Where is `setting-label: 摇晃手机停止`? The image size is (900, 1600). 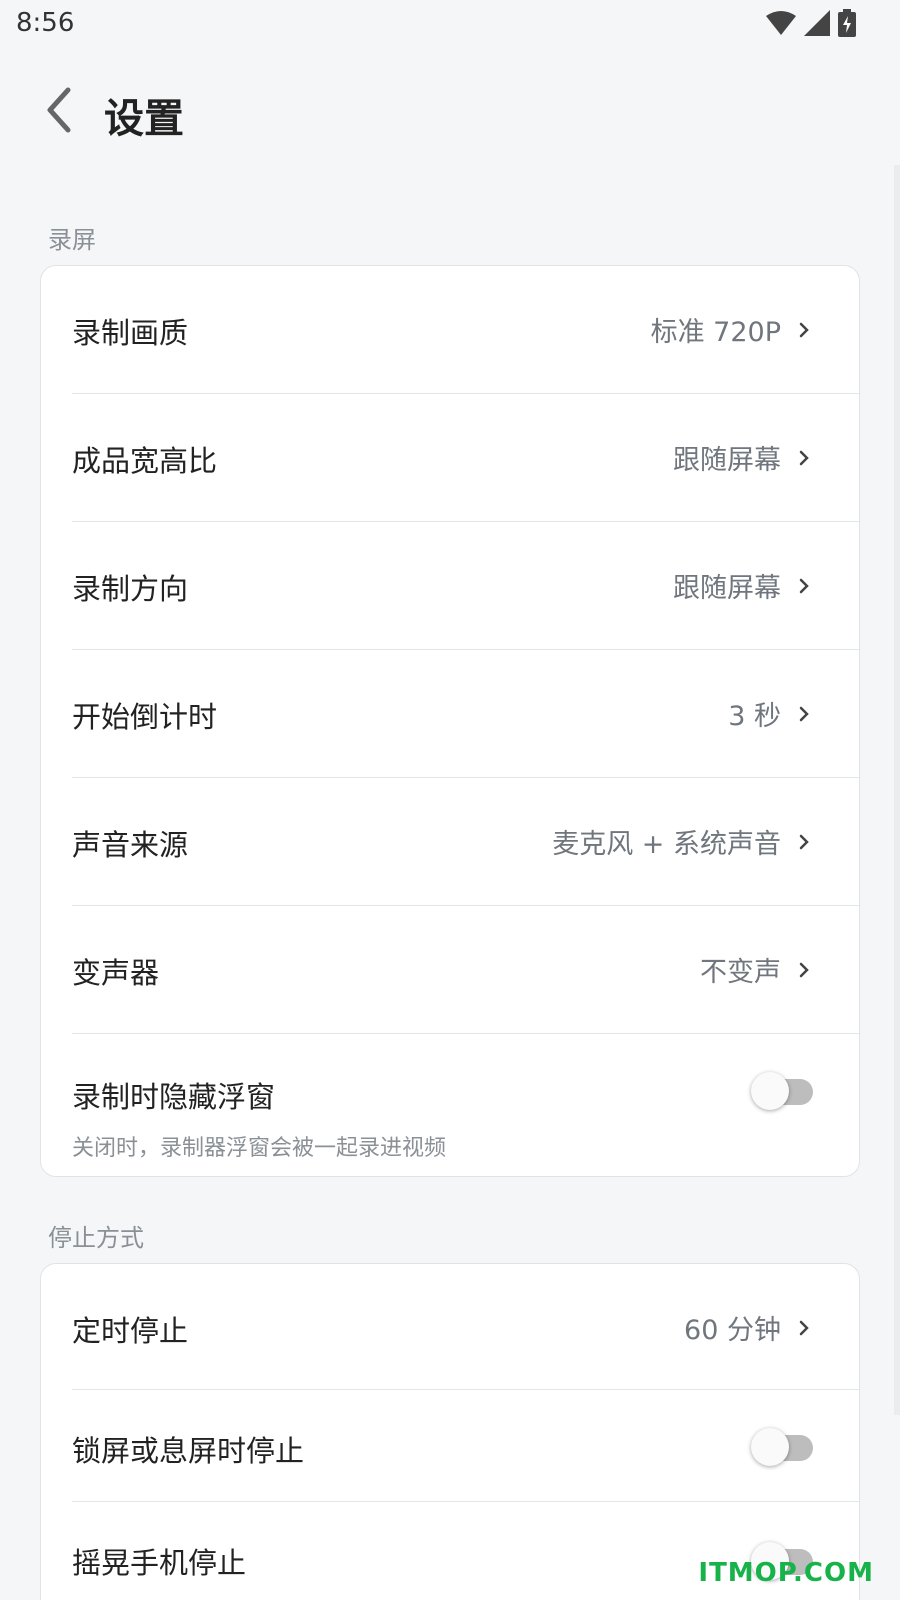
setting-label: 摇晃手机停止 is located at coordinates (159, 1563).